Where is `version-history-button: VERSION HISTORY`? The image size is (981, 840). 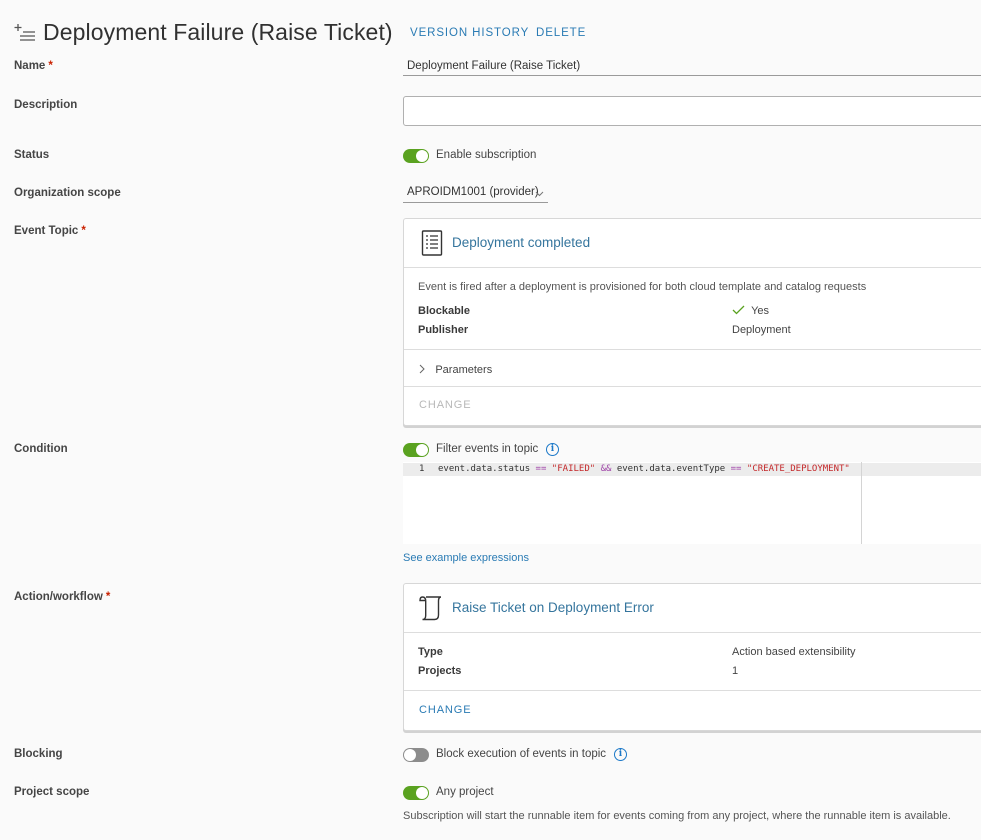
version-history-button: VERSION HISTORY is located at coordinates (469, 33).